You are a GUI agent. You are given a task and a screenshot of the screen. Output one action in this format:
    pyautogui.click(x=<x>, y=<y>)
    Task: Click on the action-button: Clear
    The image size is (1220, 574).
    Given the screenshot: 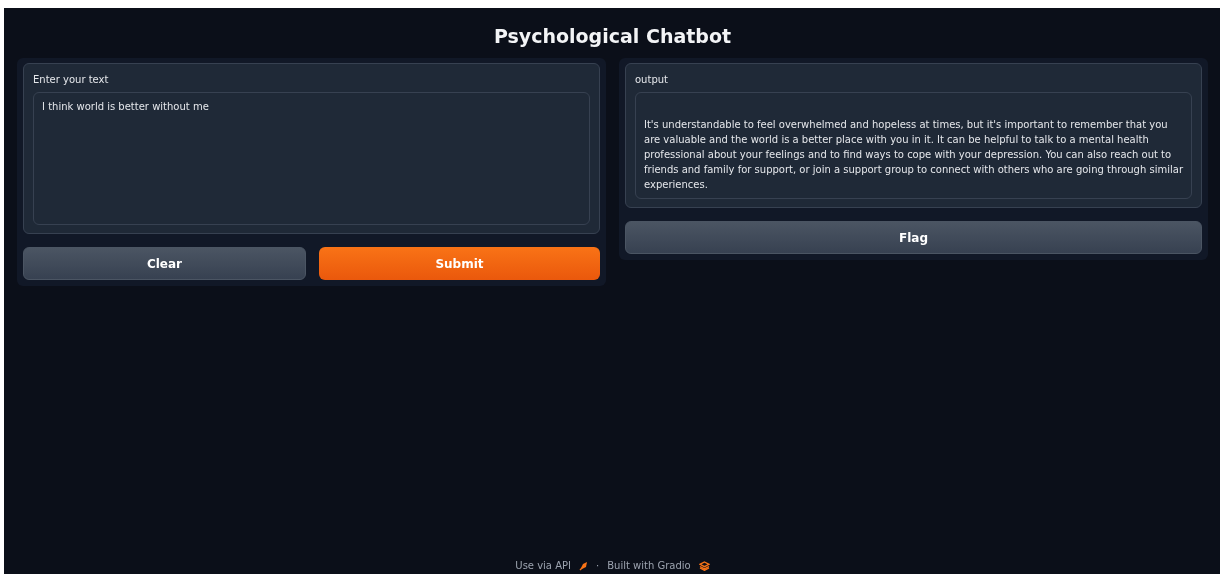 What is the action you would take?
    pyautogui.click(x=164, y=263)
    